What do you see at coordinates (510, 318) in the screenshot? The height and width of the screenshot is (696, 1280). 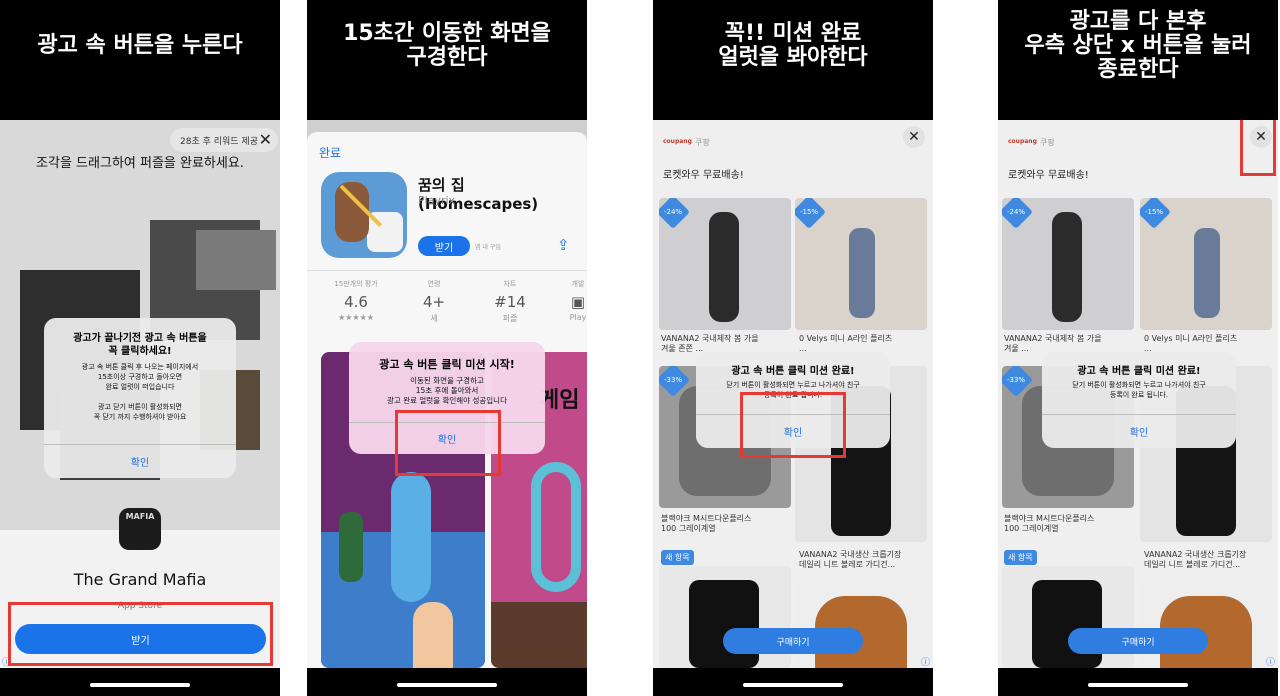 I see `stat-sub: 퍼즐` at bounding box center [510, 318].